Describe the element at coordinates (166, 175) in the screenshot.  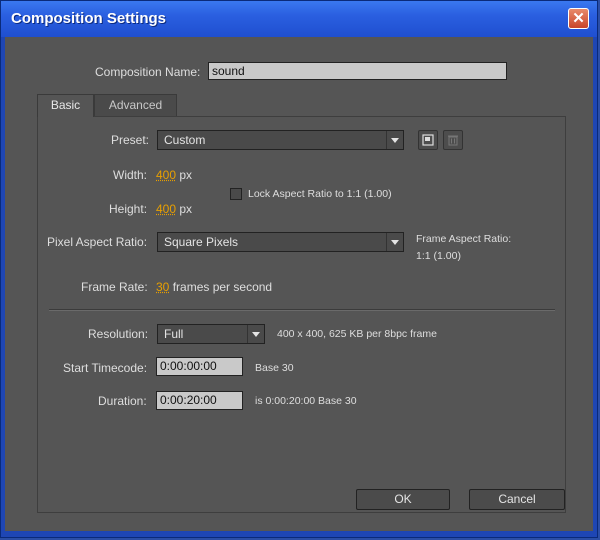
I see `width-value: 400` at that location.